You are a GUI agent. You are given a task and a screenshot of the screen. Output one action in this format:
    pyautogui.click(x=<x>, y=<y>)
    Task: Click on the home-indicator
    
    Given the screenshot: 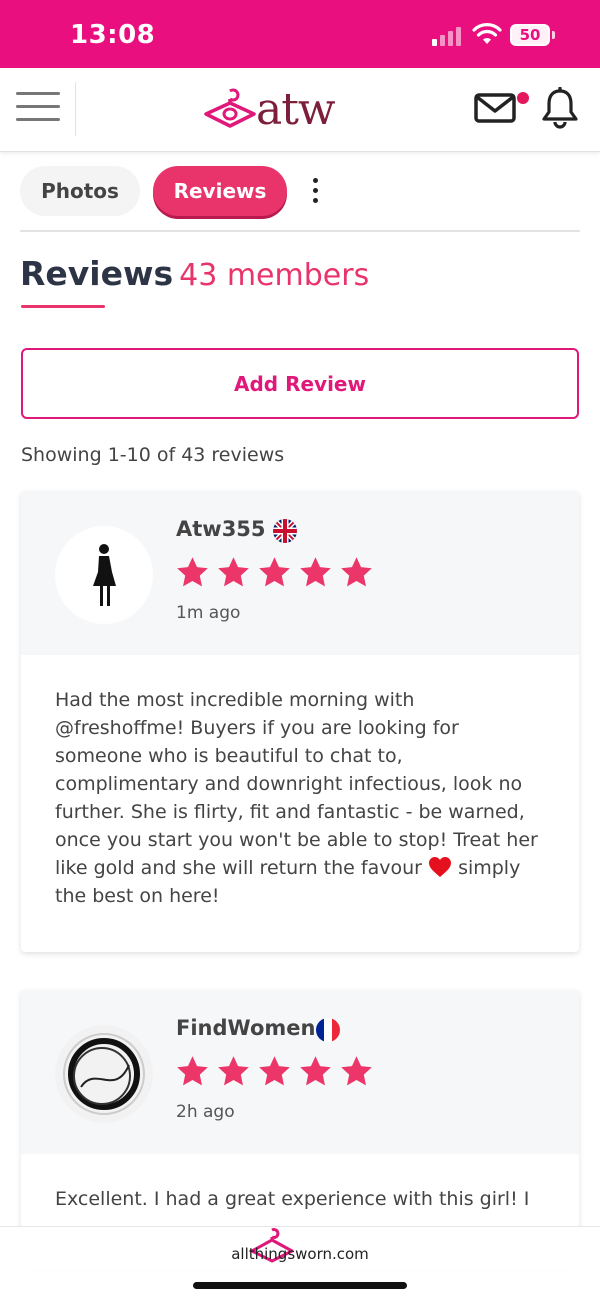 What is the action you would take?
    pyautogui.click(x=300, y=1285)
    